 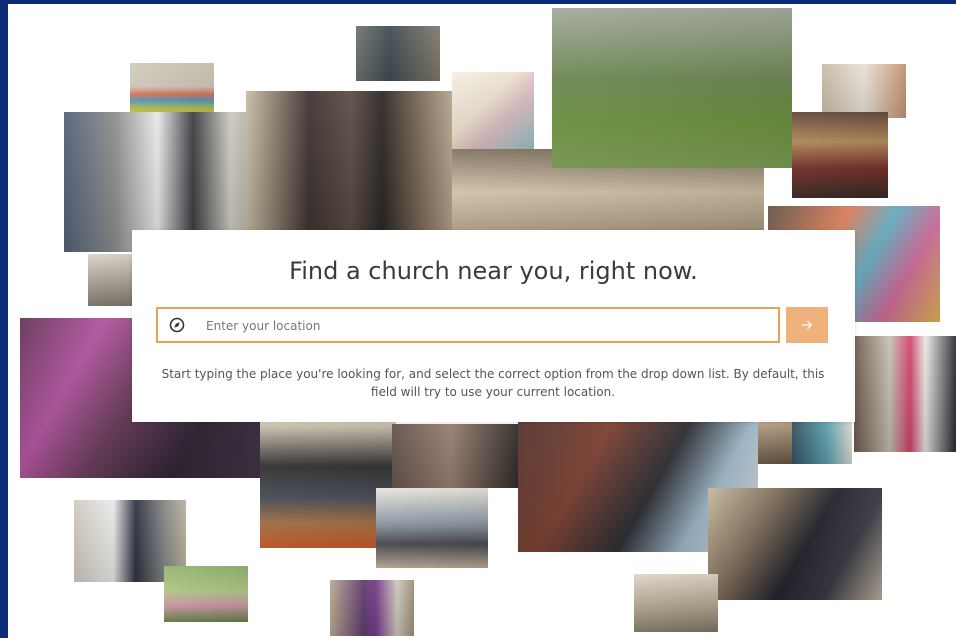 What do you see at coordinates (398, 53) in the screenshot?
I see `collage-photo-congregation-top` at bounding box center [398, 53].